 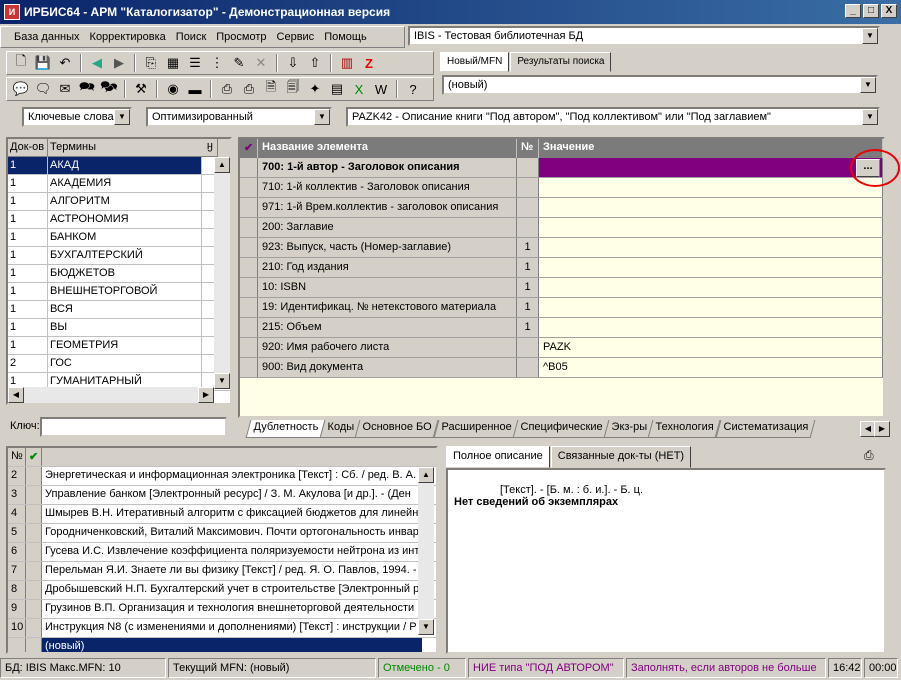 What do you see at coordinates (882, 429) in the screenshot?
I see `tabs-scroll-right-icon: ▶` at bounding box center [882, 429].